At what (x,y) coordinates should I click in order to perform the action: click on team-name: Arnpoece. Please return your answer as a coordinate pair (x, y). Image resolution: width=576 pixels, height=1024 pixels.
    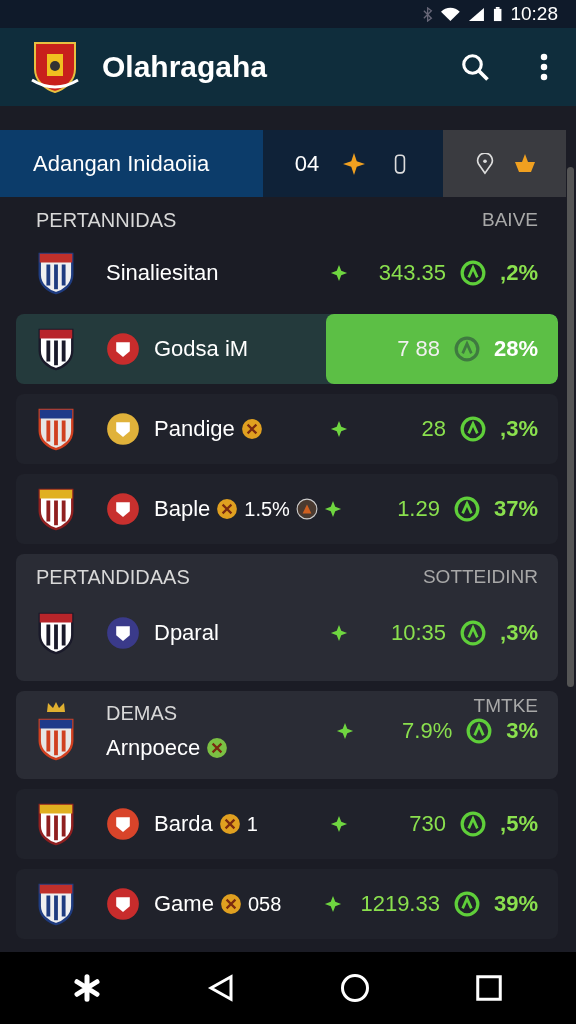
    Looking at the image, I should click on (153, 747).